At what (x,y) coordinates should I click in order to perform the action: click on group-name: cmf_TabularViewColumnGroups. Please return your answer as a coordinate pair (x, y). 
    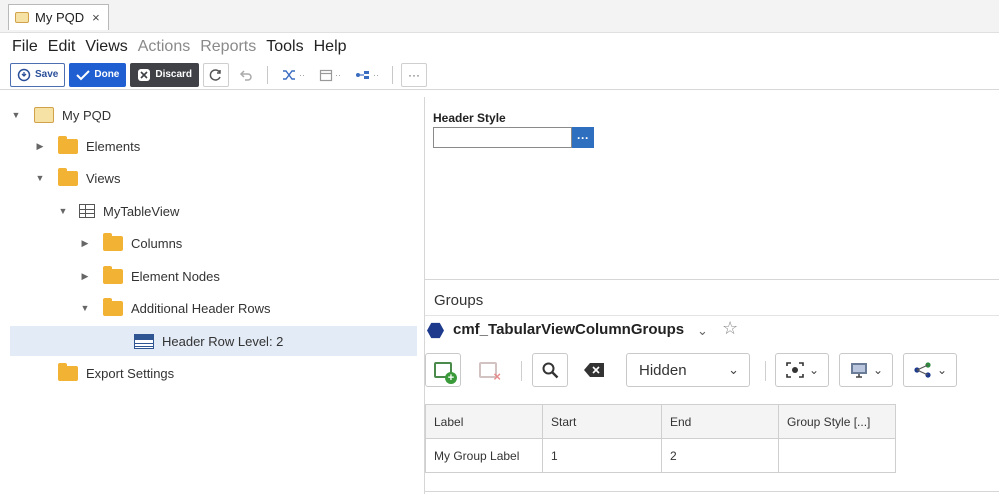
    Looking at the image, I should click on (569, 329).